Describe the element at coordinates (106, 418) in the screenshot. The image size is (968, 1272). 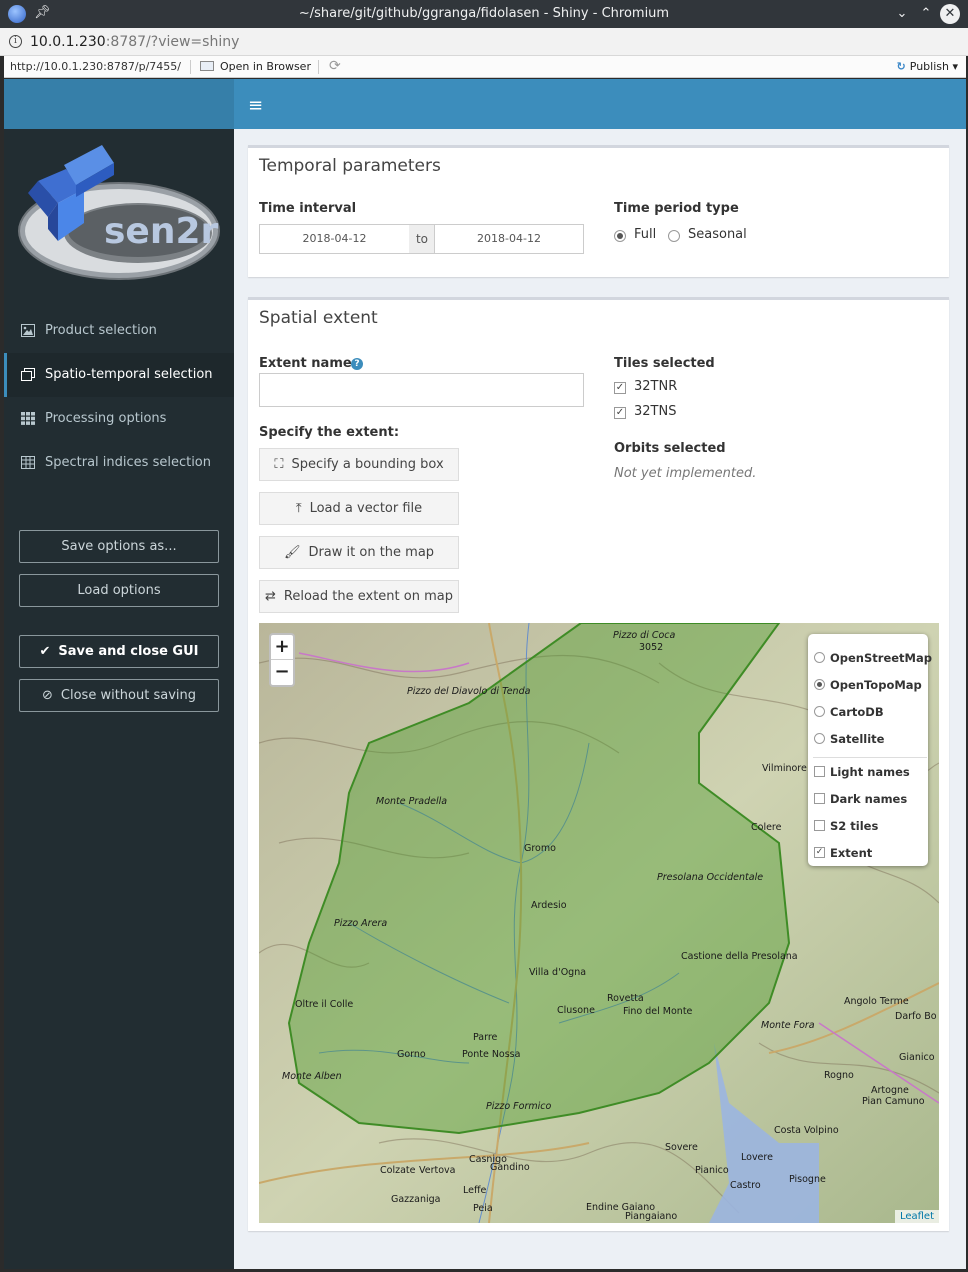
I see `sidebar-item-label: Processing options` at that location.